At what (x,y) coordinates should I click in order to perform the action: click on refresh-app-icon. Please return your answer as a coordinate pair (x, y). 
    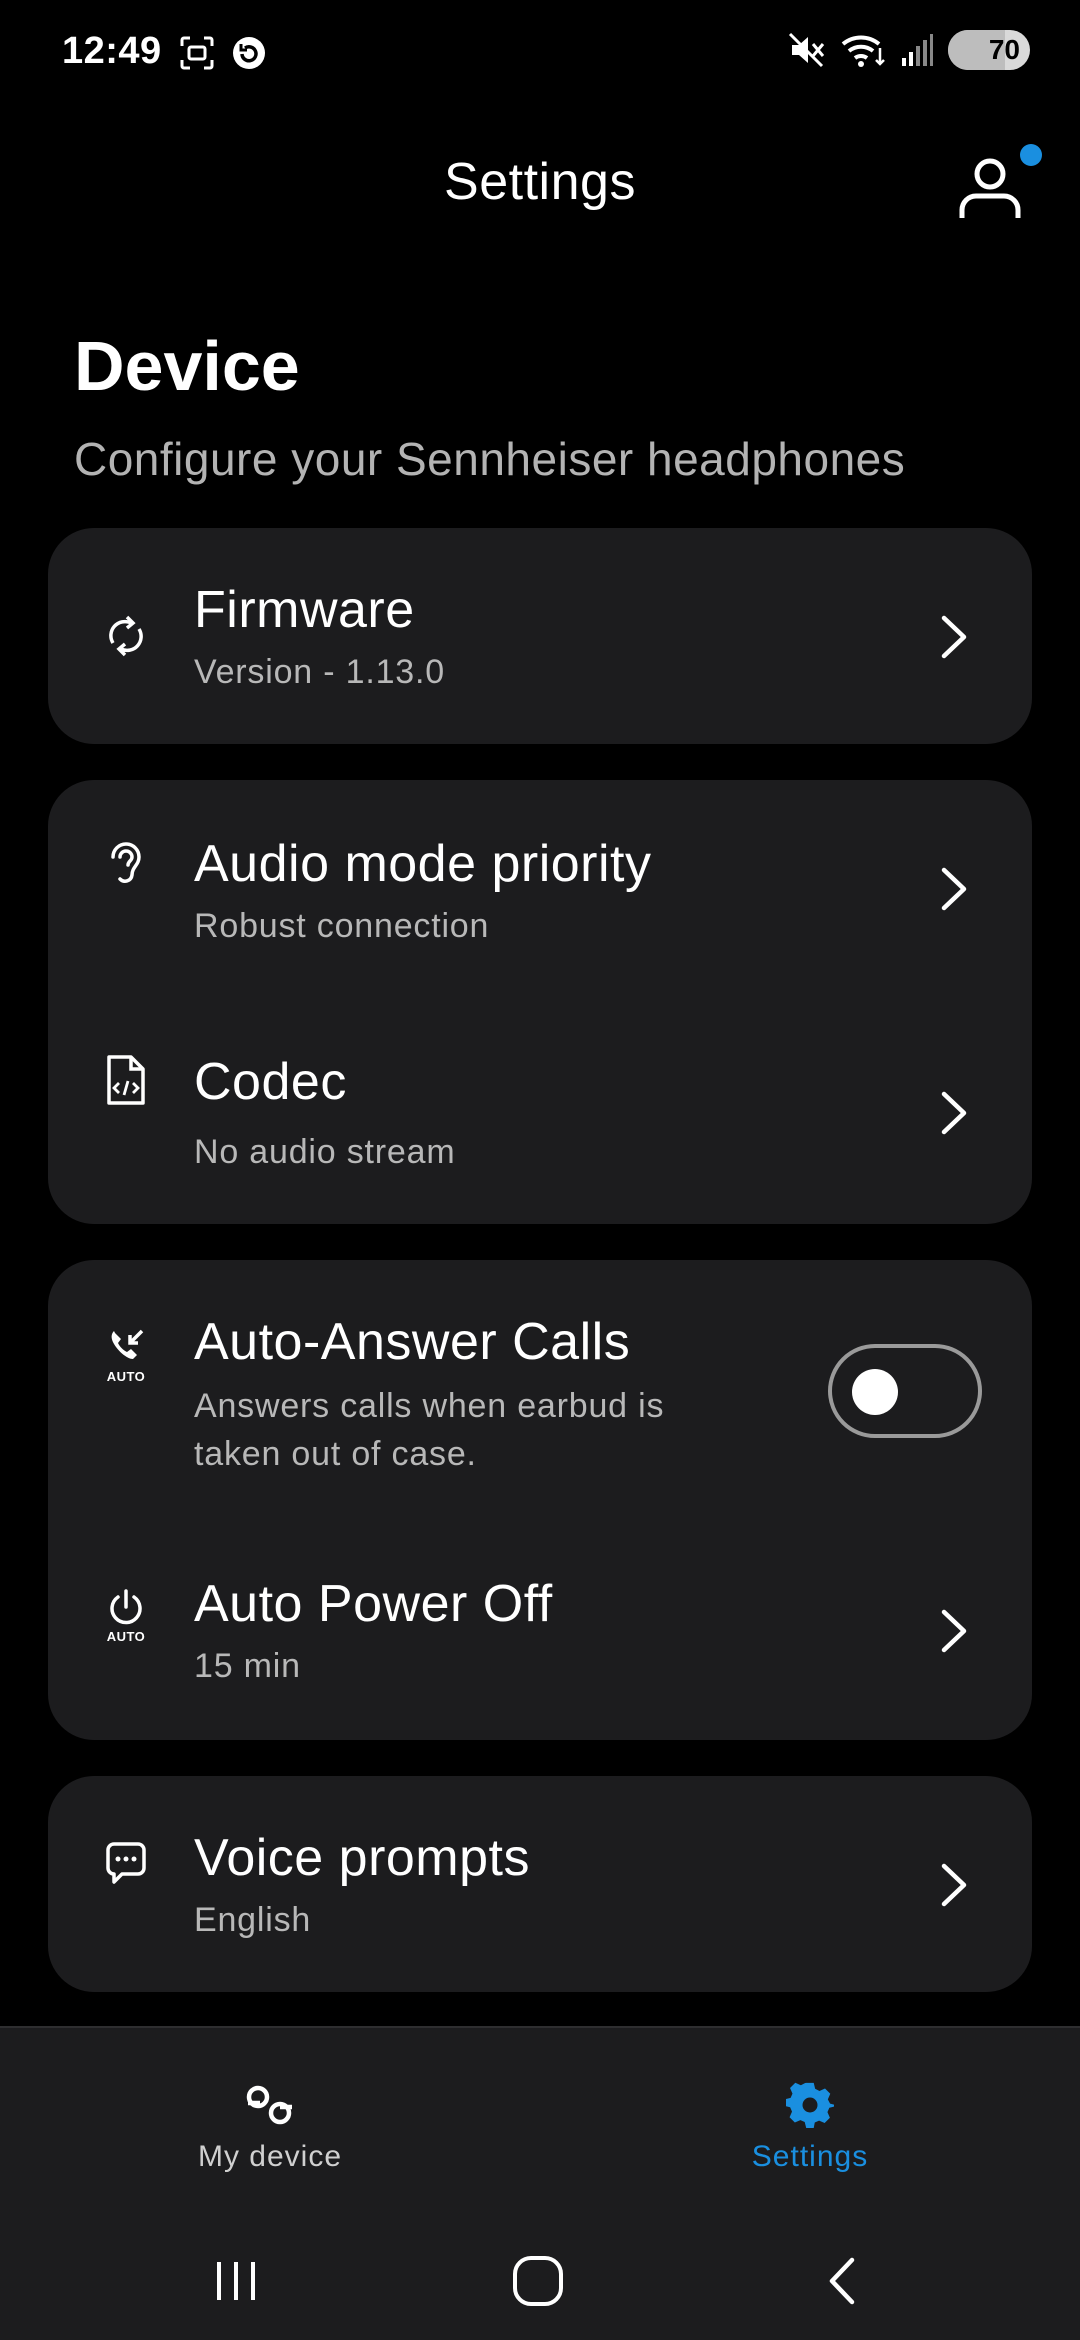
    Looking at the image, I should click on (249, 53).